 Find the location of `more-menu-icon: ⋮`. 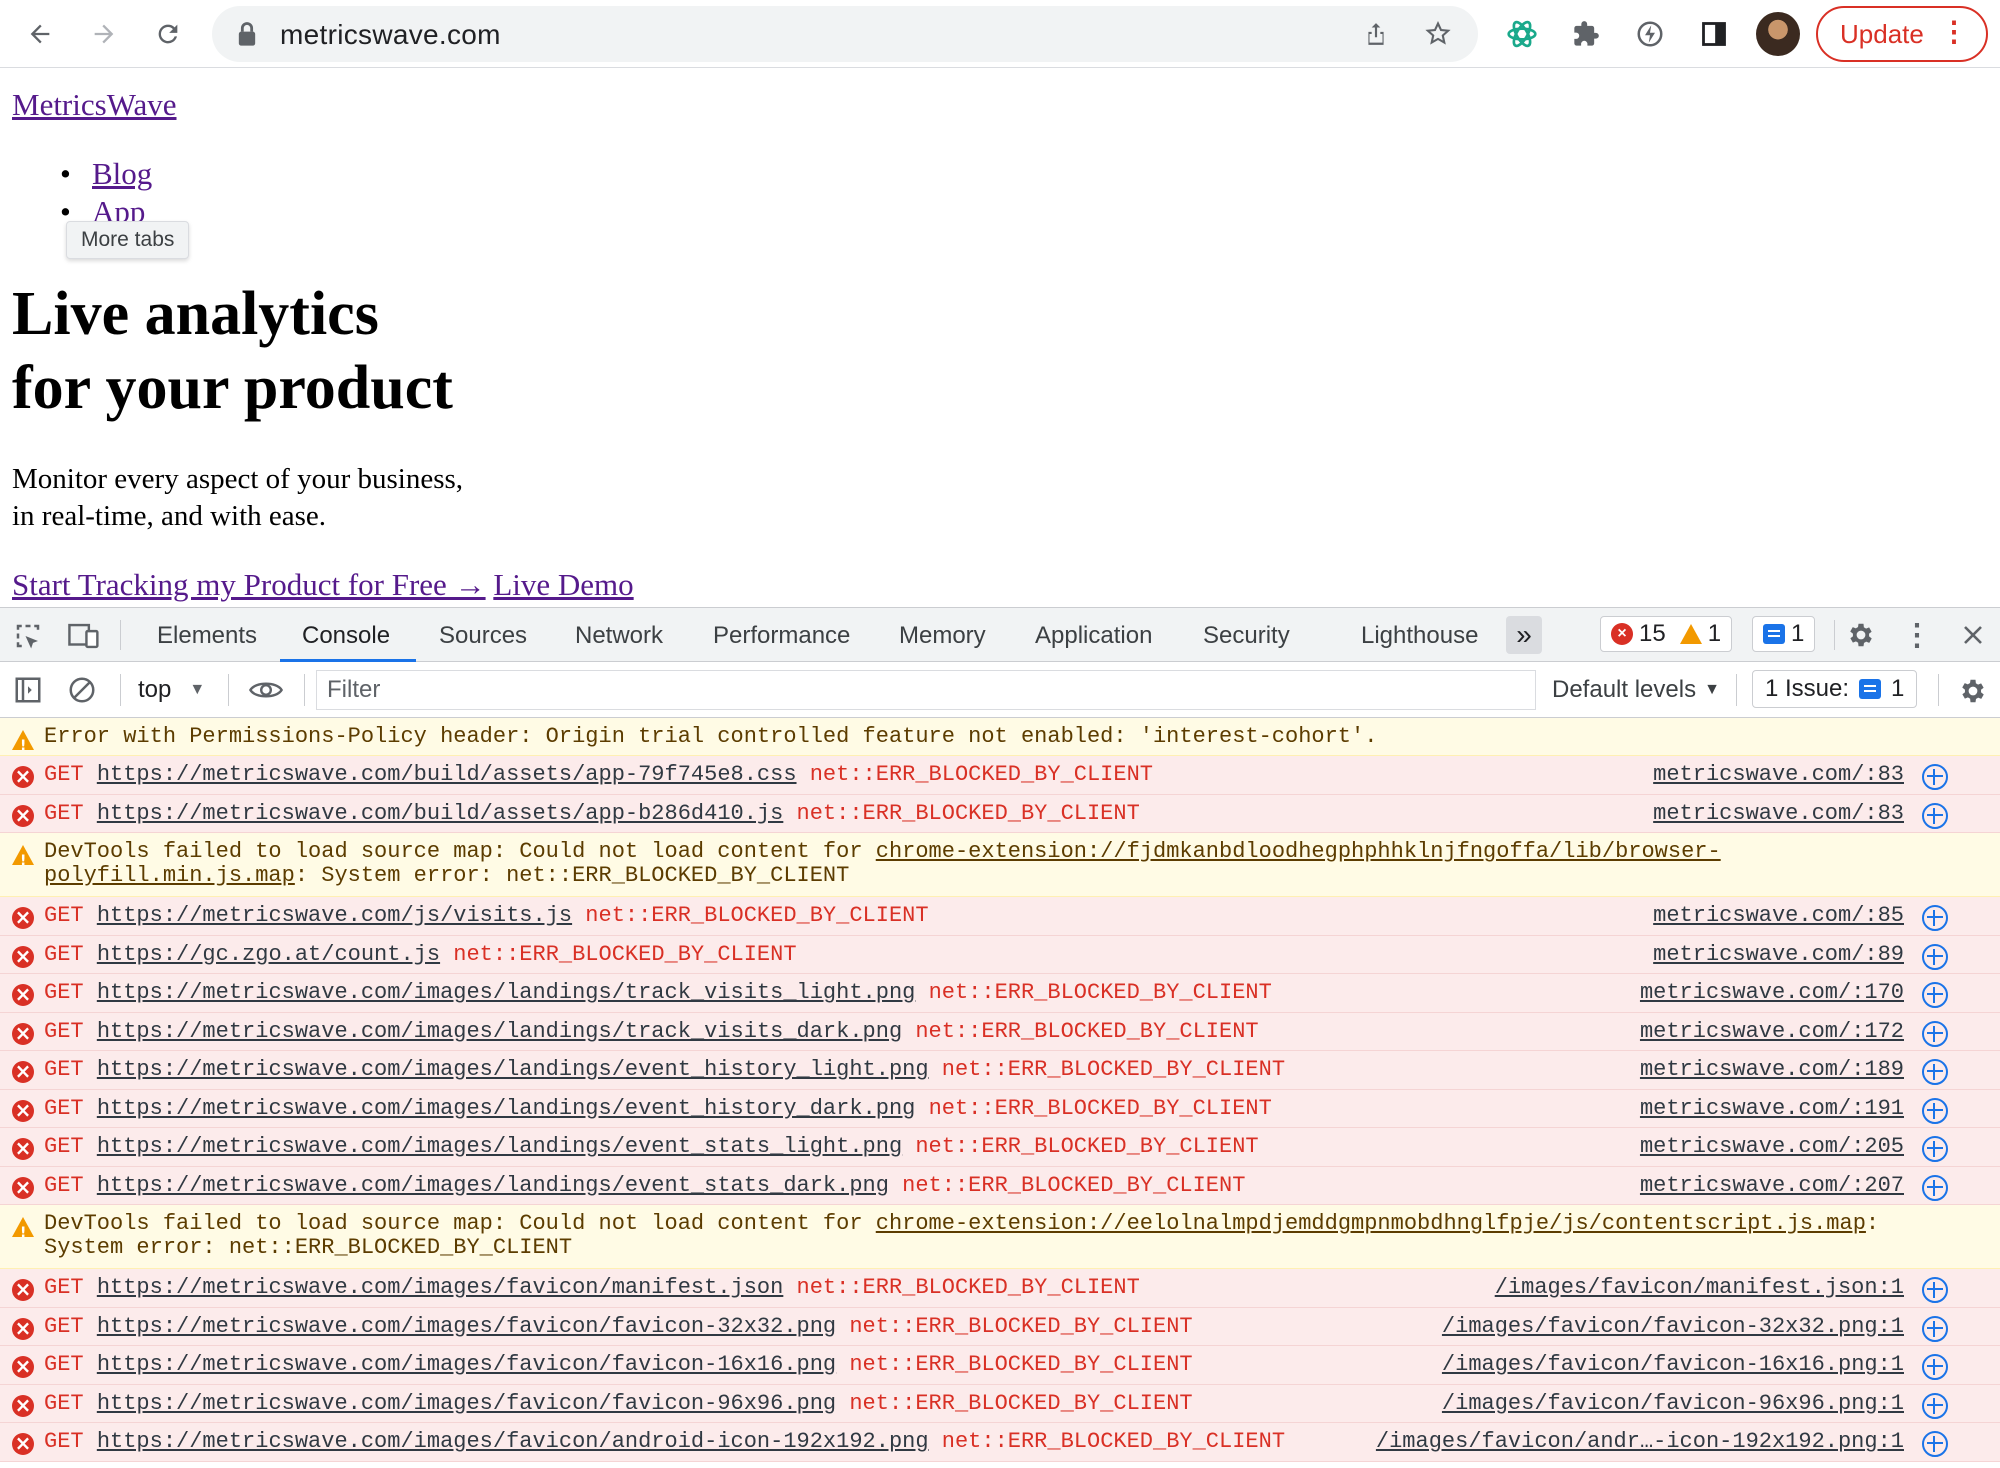

more-menu-icon: ⋮ is located at coordinates (1954, 32).